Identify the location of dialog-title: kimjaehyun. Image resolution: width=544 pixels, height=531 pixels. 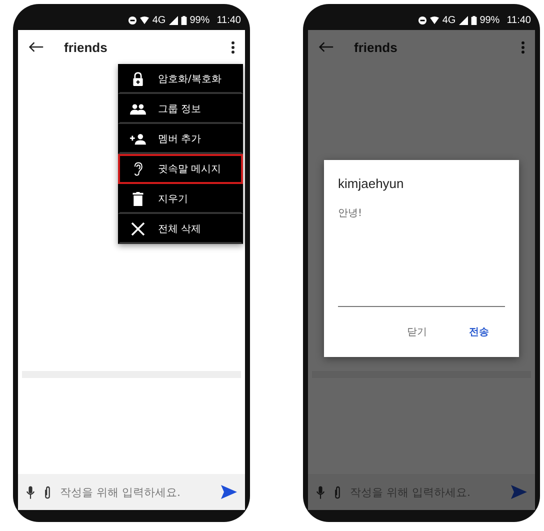
(371, 183).